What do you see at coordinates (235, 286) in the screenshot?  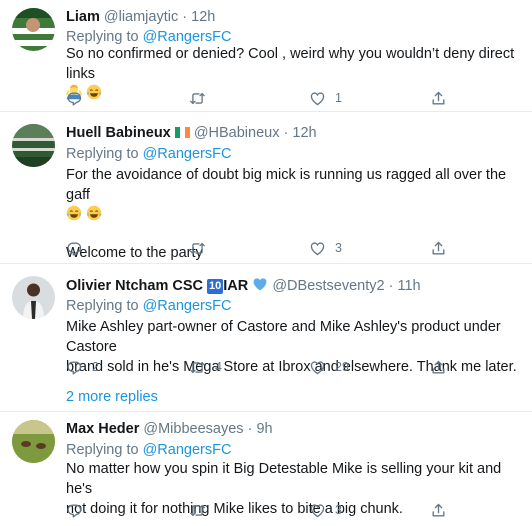 I see `display-name-suffix: IAR` at bounding box center [235, 286].